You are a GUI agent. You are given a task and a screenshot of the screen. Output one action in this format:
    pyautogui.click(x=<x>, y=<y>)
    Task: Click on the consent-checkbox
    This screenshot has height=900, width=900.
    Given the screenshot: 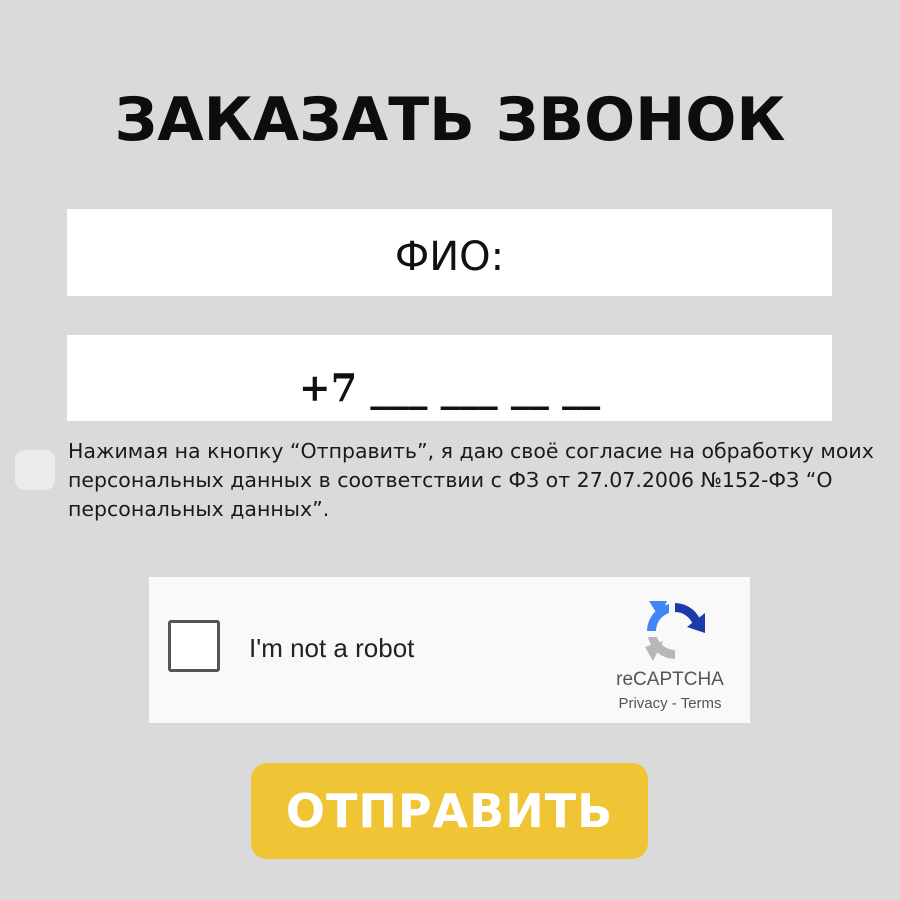 What is the action you would take?
    pyautogui.click(x=35, y=470)
    